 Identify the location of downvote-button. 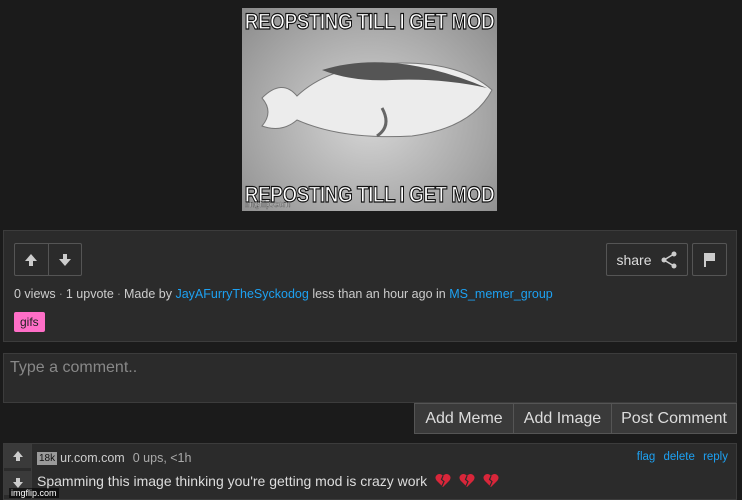
(64, 259).